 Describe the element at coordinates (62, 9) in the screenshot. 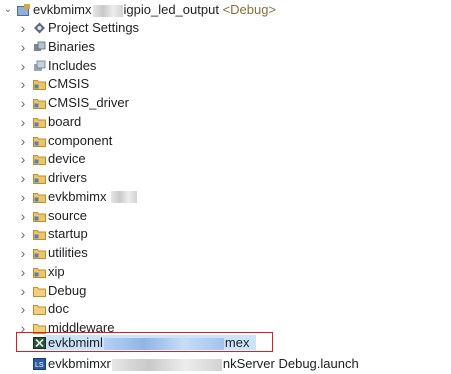

I see `project-name-prefix: evkbmimx` at that location.